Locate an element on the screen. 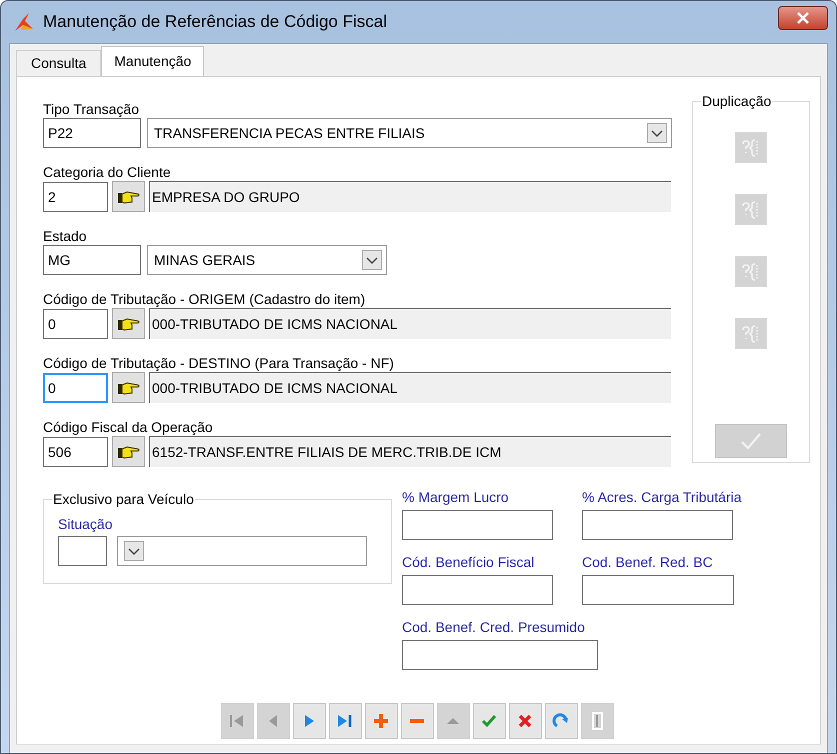  field-label: Cod. Benef. Red. BC is located at coordinates (648, 562).